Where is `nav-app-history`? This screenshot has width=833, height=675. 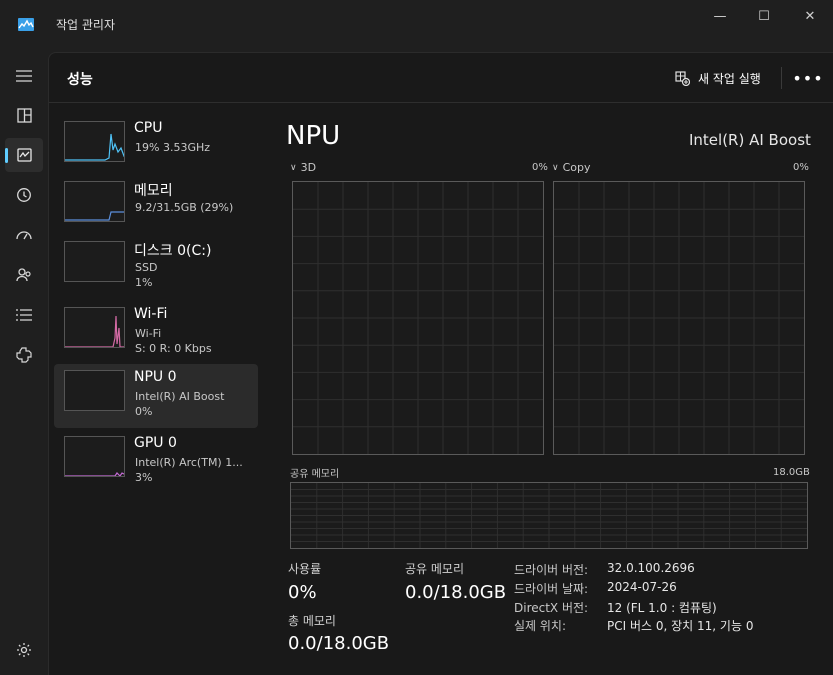
nav-app-history is located at coordinates (24, 195).